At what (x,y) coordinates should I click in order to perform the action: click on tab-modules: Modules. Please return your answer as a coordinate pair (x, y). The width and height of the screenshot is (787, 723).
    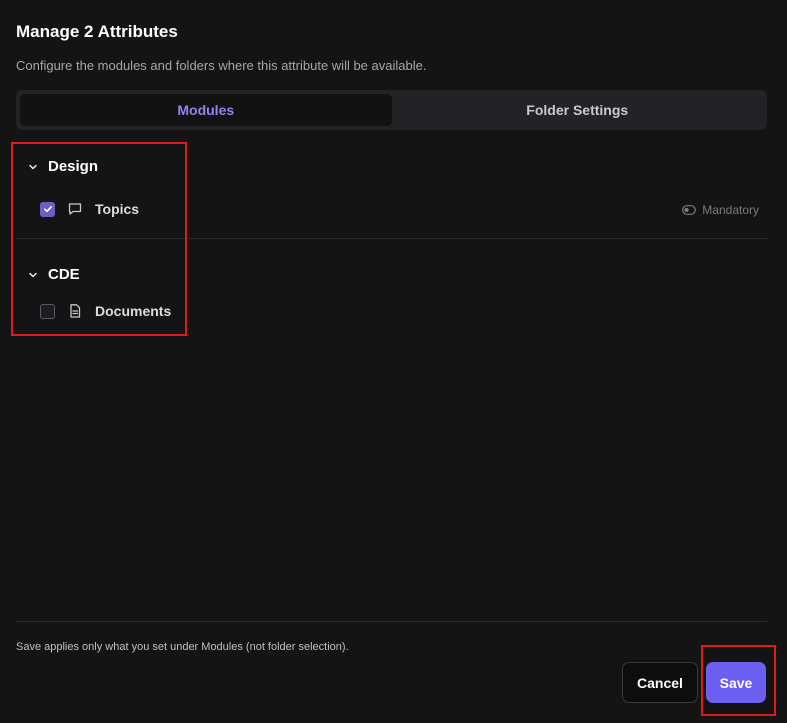
    Looking at the image, I should click on (206, 110).